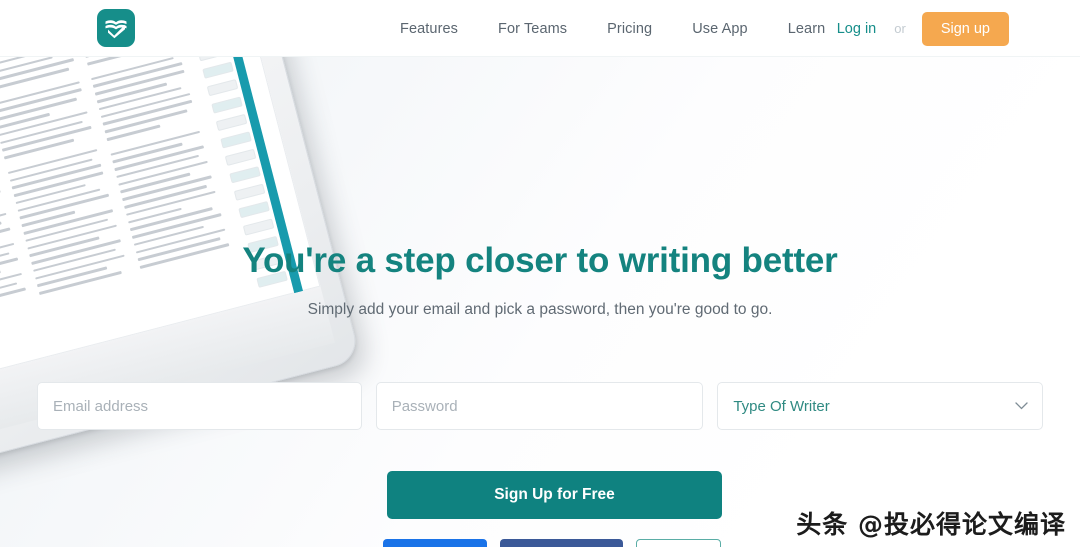  I want to click on social-login-row: Google Facebook, so click(554, 543).